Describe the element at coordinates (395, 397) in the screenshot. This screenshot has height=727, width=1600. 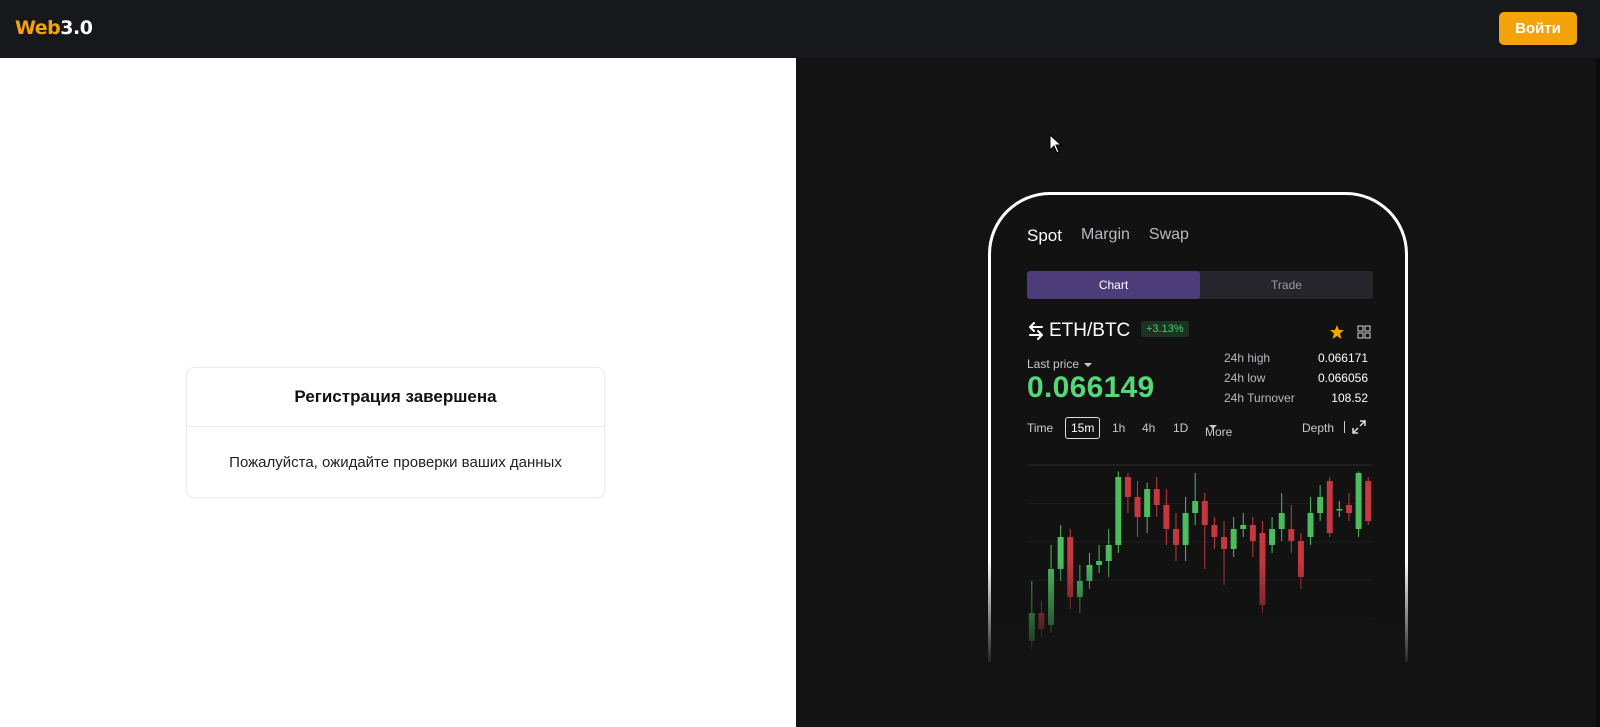
I see `card-title: Регистрация завершена` at that location.